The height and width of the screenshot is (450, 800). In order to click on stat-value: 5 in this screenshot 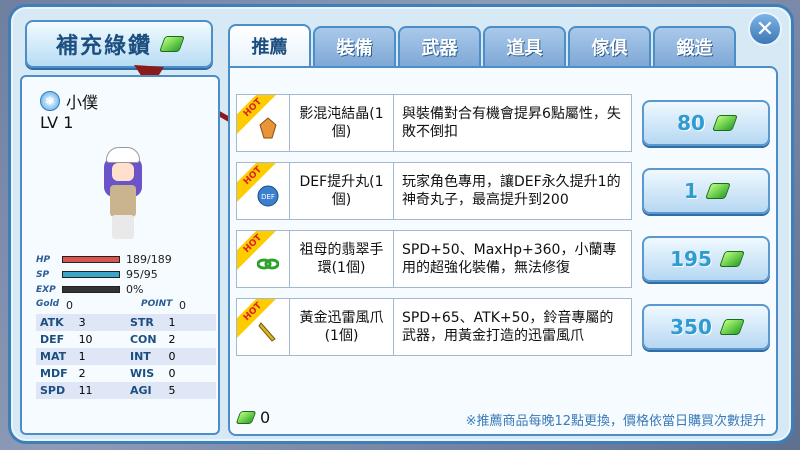, I will do `click(190, 390)`.